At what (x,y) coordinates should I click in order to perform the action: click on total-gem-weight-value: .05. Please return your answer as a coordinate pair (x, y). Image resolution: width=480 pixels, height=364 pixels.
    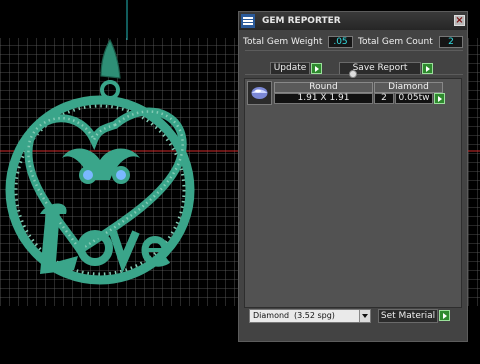
    Looking at the image, I should click on (340, 42).